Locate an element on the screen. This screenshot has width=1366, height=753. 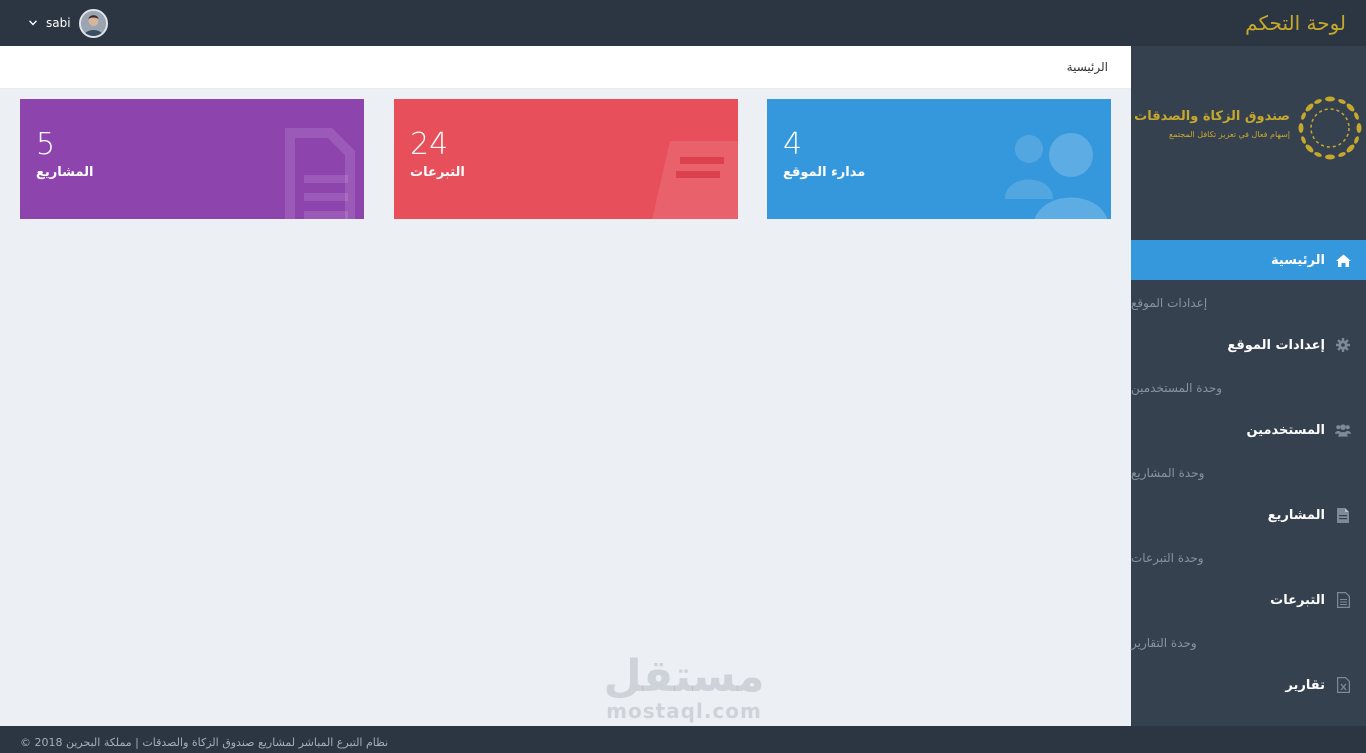
watermark-arabic: مستقل is located at coordinates (684, 676).